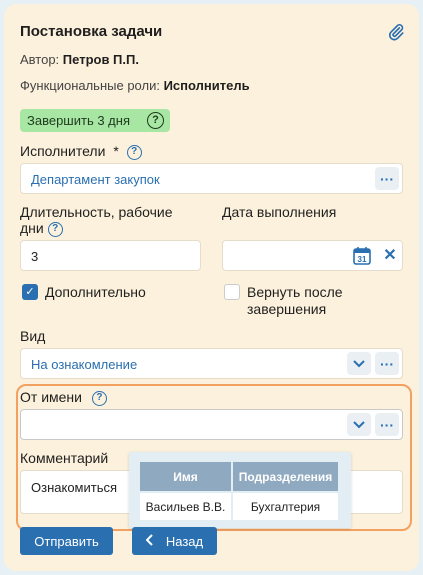 This screenshot has width=423, height=575. What do you see at coordinates (55, 229) in the screenshot?
I see `duration-help-icon: ?` at bounding box center [55, 229].